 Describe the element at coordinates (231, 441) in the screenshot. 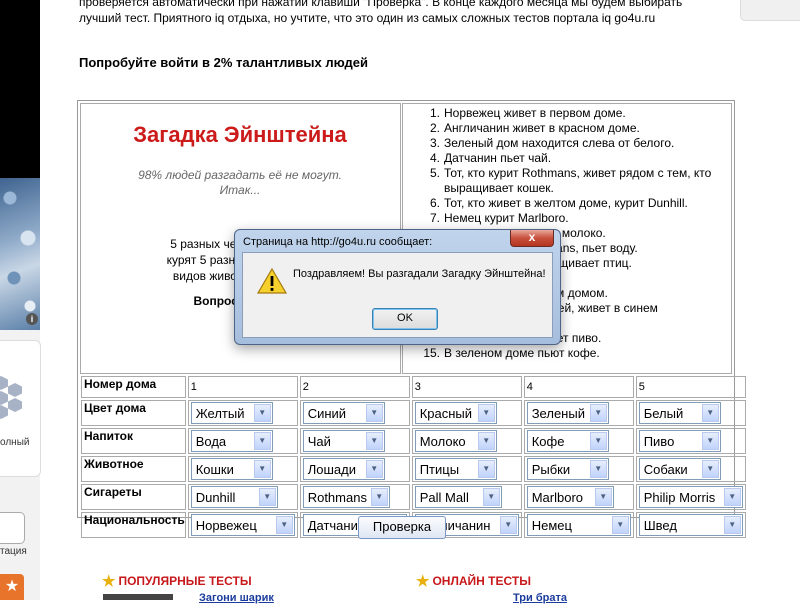

I see `drink-select: Вода ▼` at that location.